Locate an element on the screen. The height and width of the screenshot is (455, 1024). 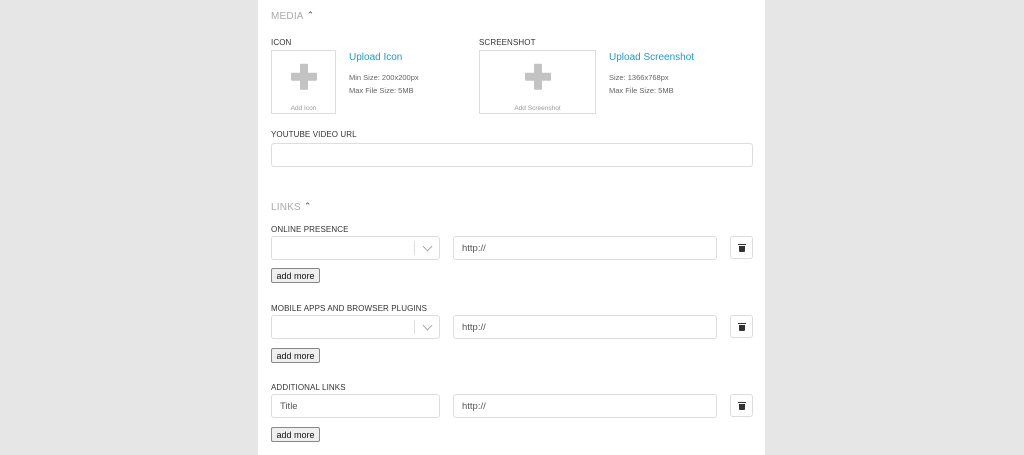
youtube-url-input is located at coordinates (512, 155).